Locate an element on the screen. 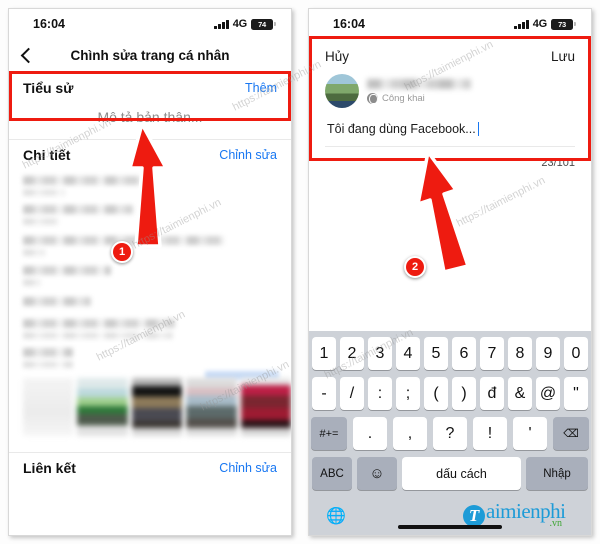 This screenshot has height=544, width=600. abc-key: ABC is located at coordinates (332, 473).